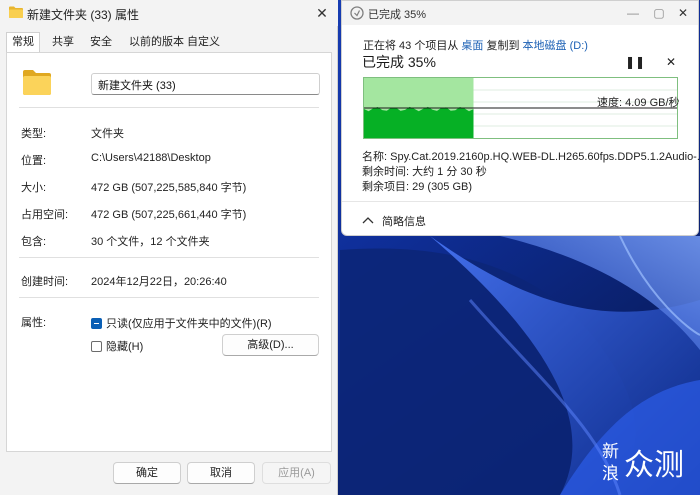 The height and width of the screenshot is (495, 700). I want to click on hidden-checkbox: 隐藏(H), so click(117, 346).